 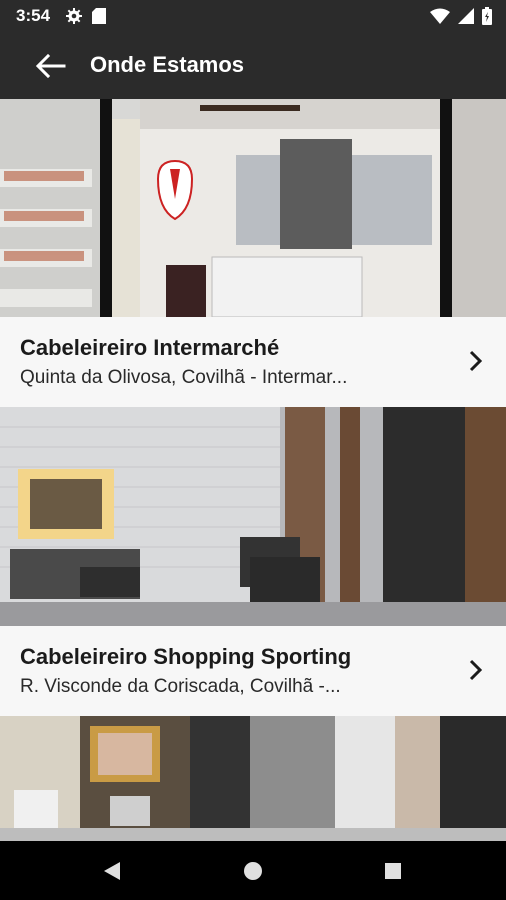 What do you see at coordinates (393, 871) in the screenshot?
I see `recents-square-icon` at bounding box center [393, 871].